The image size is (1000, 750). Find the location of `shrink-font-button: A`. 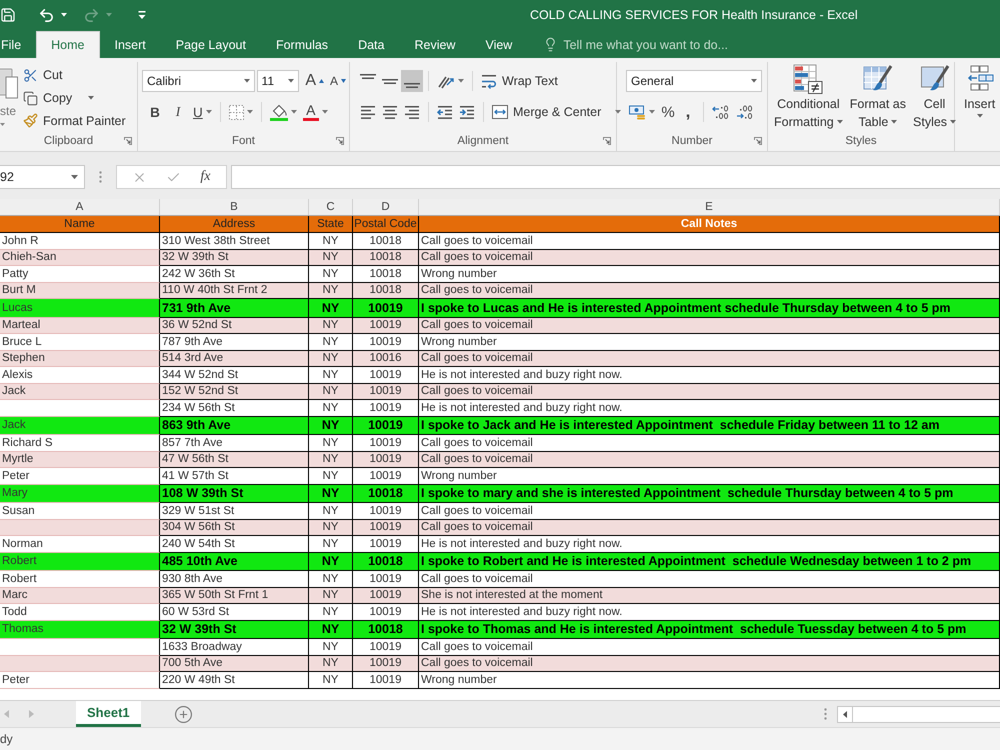

shrink-font-button: A is located at coordinates (338, 81).